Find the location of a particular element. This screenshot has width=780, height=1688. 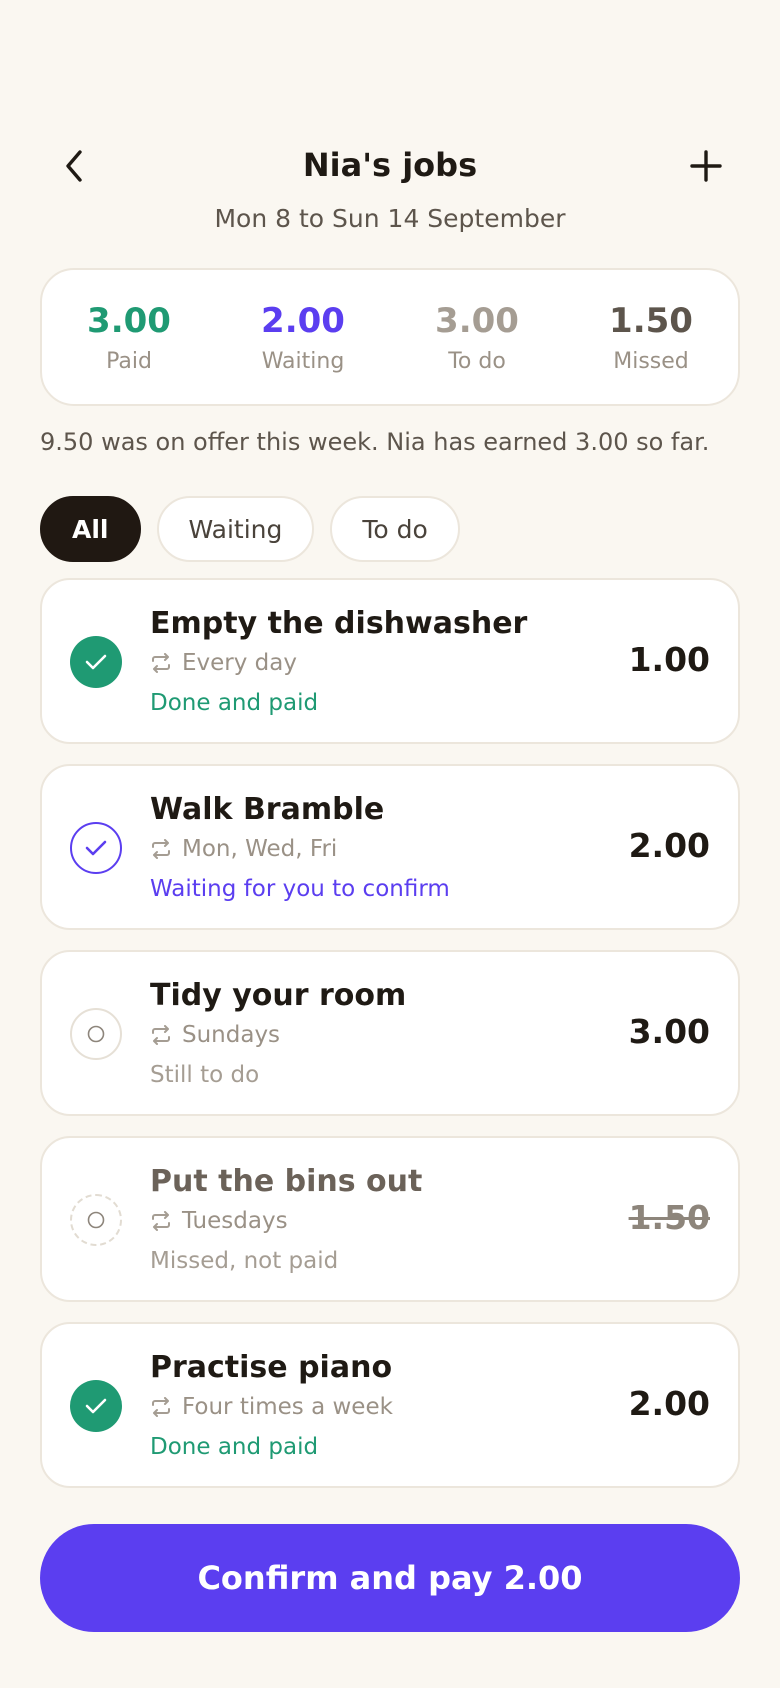

page-title: Nia's jobs is located at coordinates (390, 165).